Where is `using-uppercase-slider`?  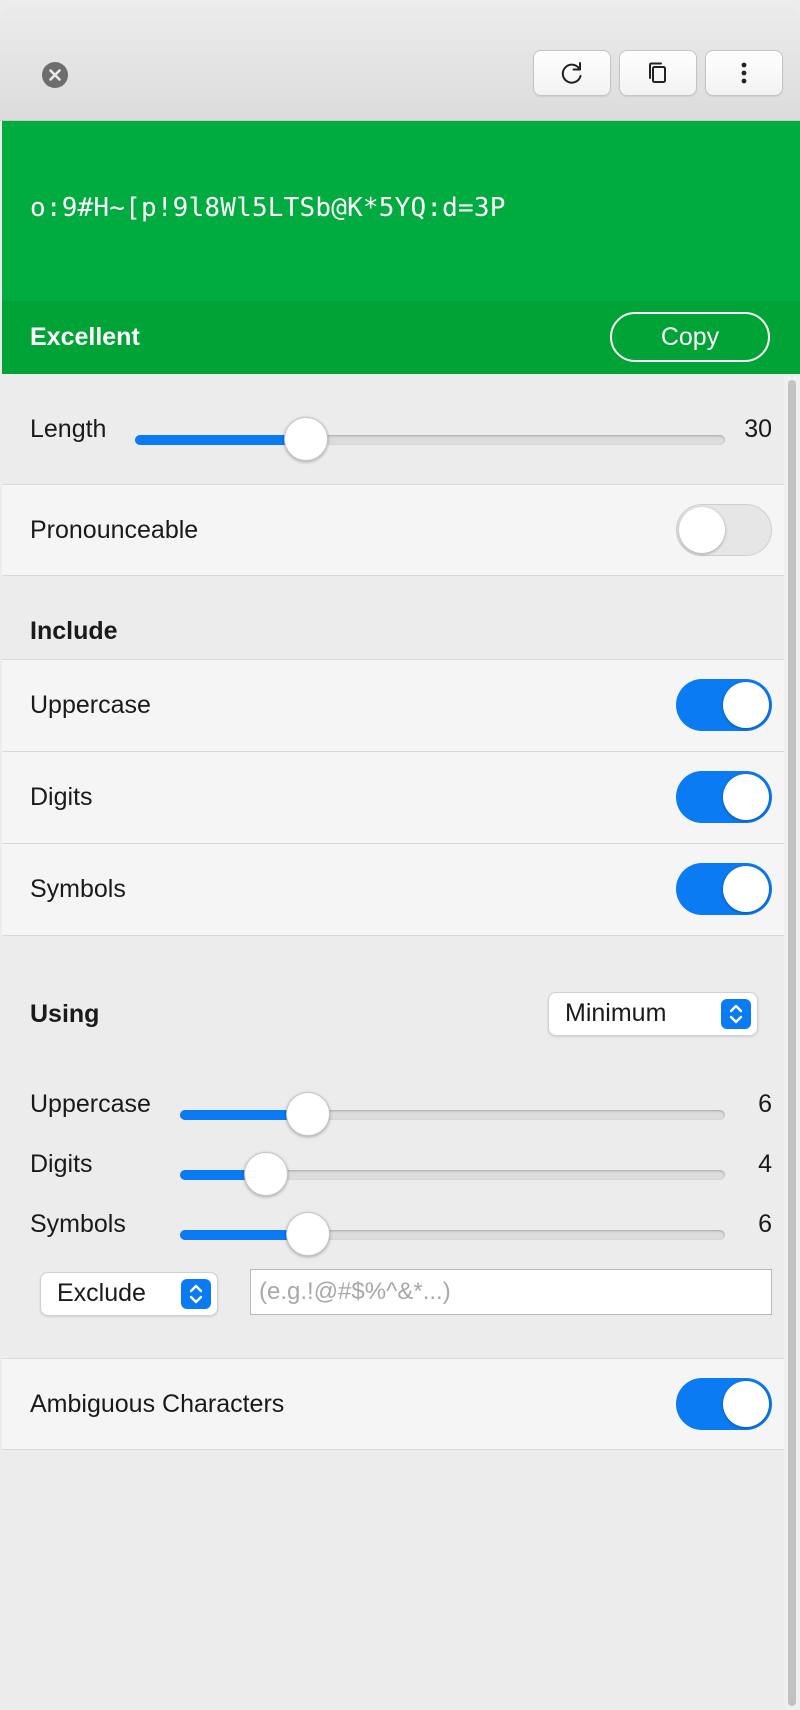
using-uppercase-slider is located at coordinates (452, 1114).